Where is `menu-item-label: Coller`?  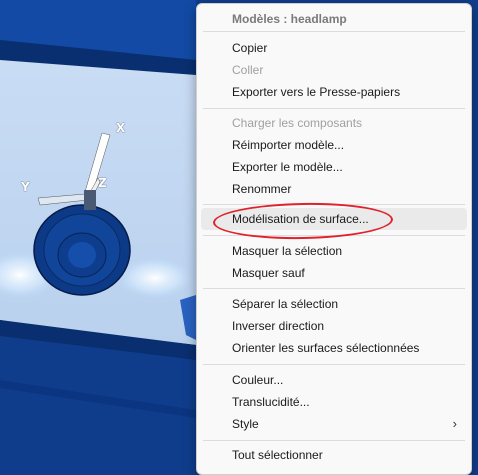
menu-item-label: Coller is located at coordinates (248, 70).